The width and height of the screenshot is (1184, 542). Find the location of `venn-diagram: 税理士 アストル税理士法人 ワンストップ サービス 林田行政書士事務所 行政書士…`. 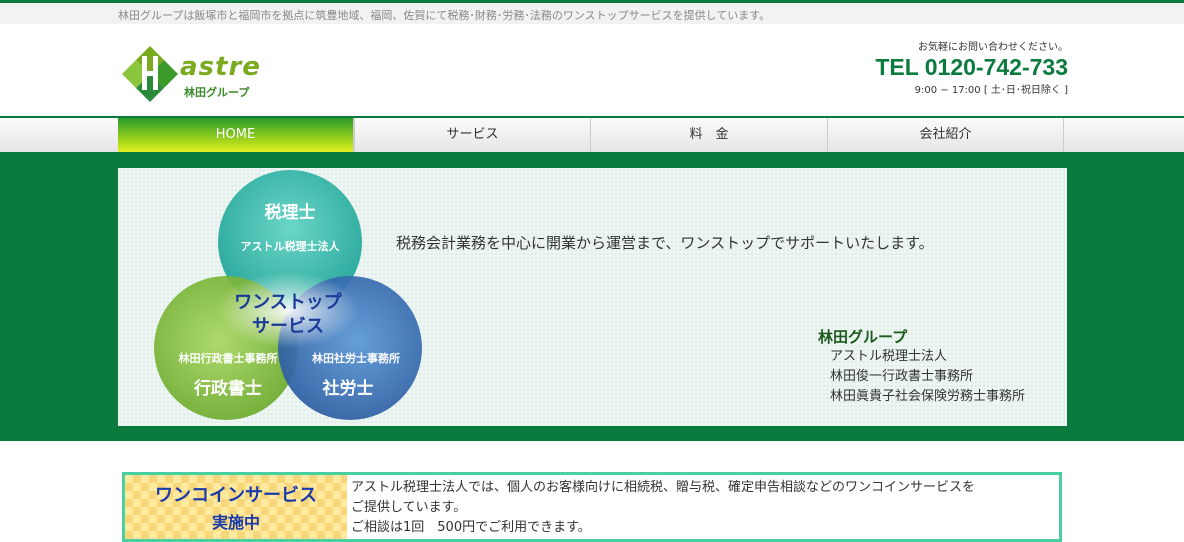

venn-diagram: 税理士 アストル税理士法人 ワンストップ サービス 林田行政書士事務所 行政書士… is located at coordinates (288, 295).